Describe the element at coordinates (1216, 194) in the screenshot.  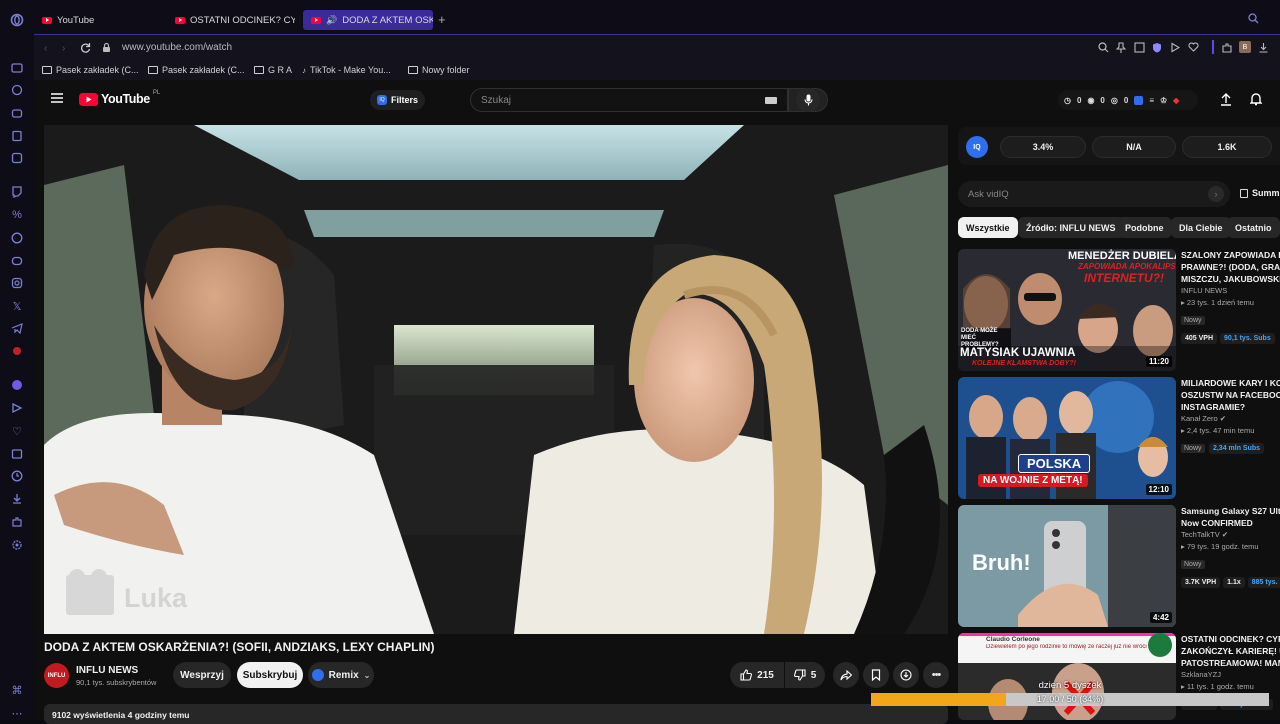
I see `send-arrow-icon: ›` at that location.